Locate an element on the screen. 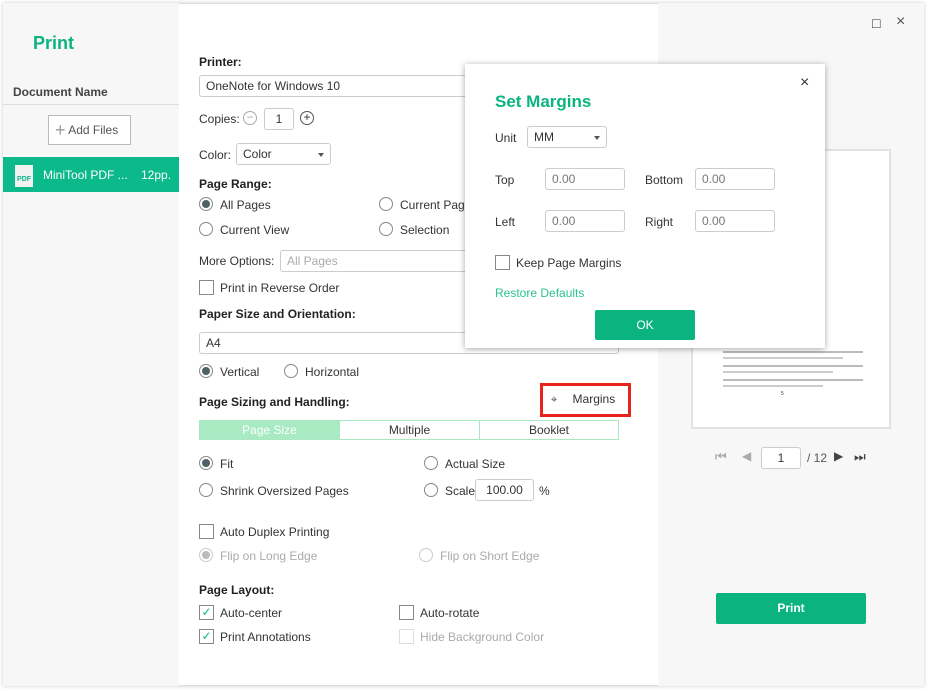 This screenshot has width=928, height=691. auto-duplex-checkbox is located at coordinates (206, 531).